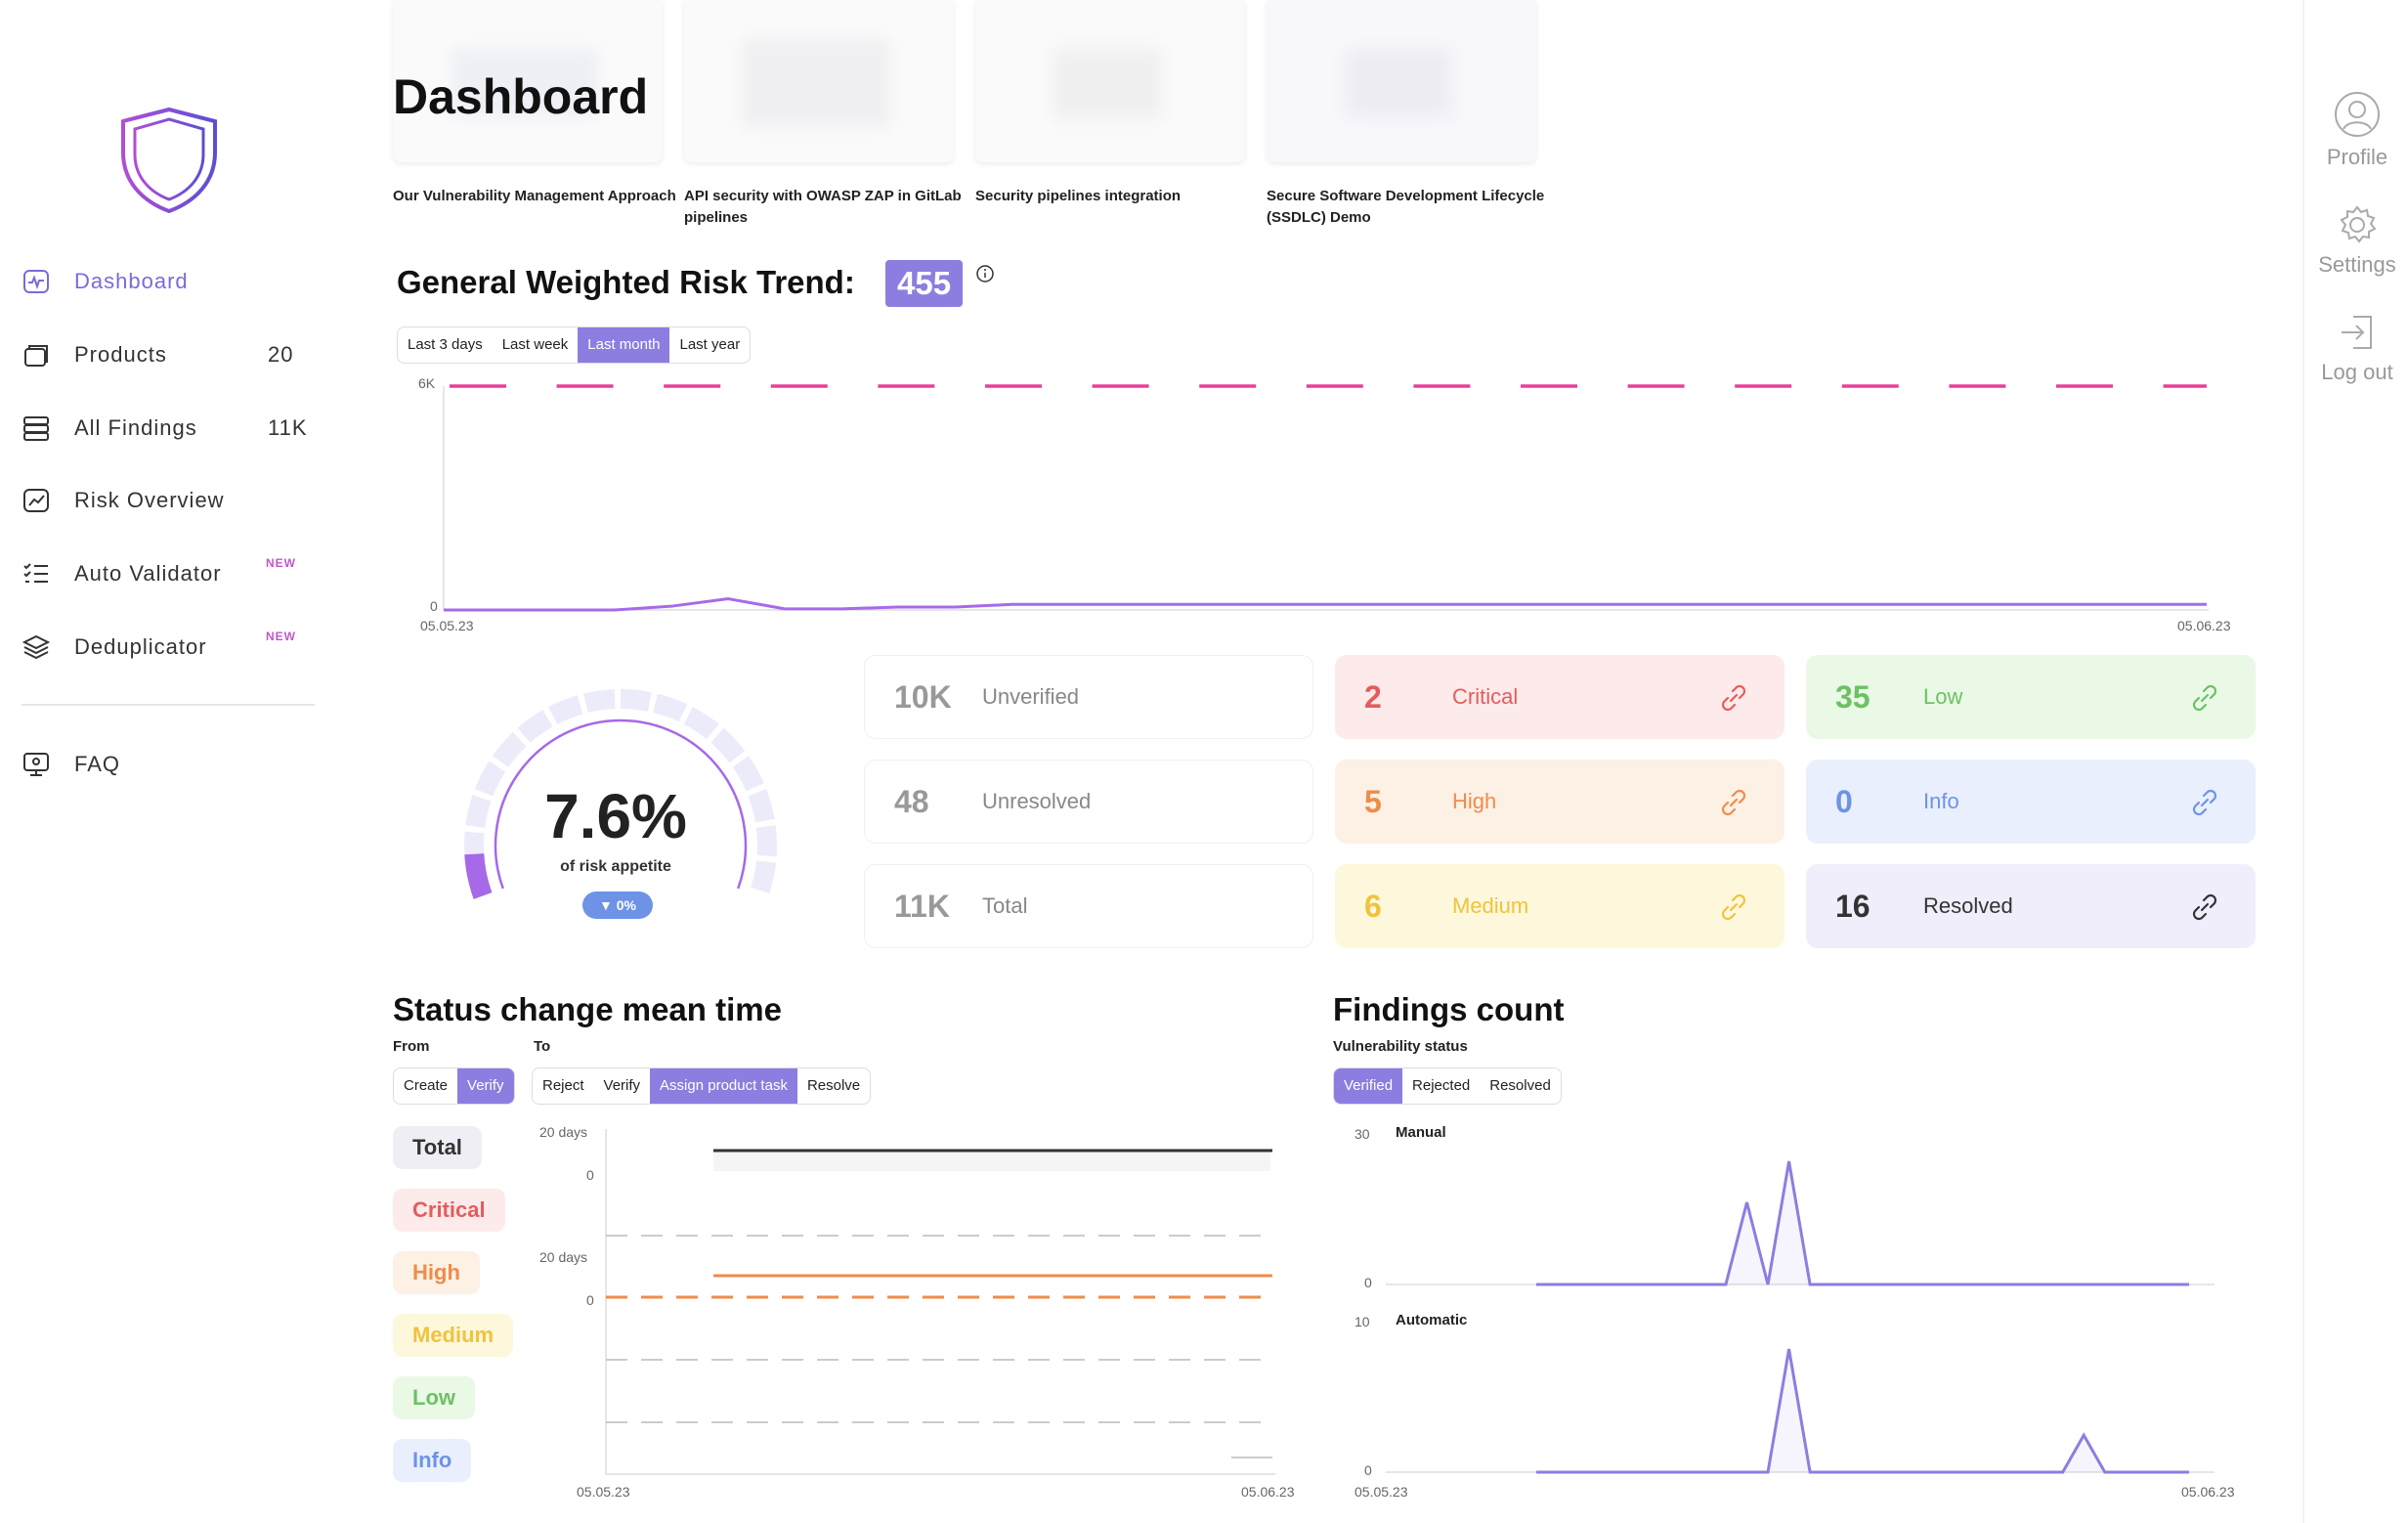  Describe the element at coordinates (1037, 801) in the screenshot. I see `stat-label: Unresolved` at that location.